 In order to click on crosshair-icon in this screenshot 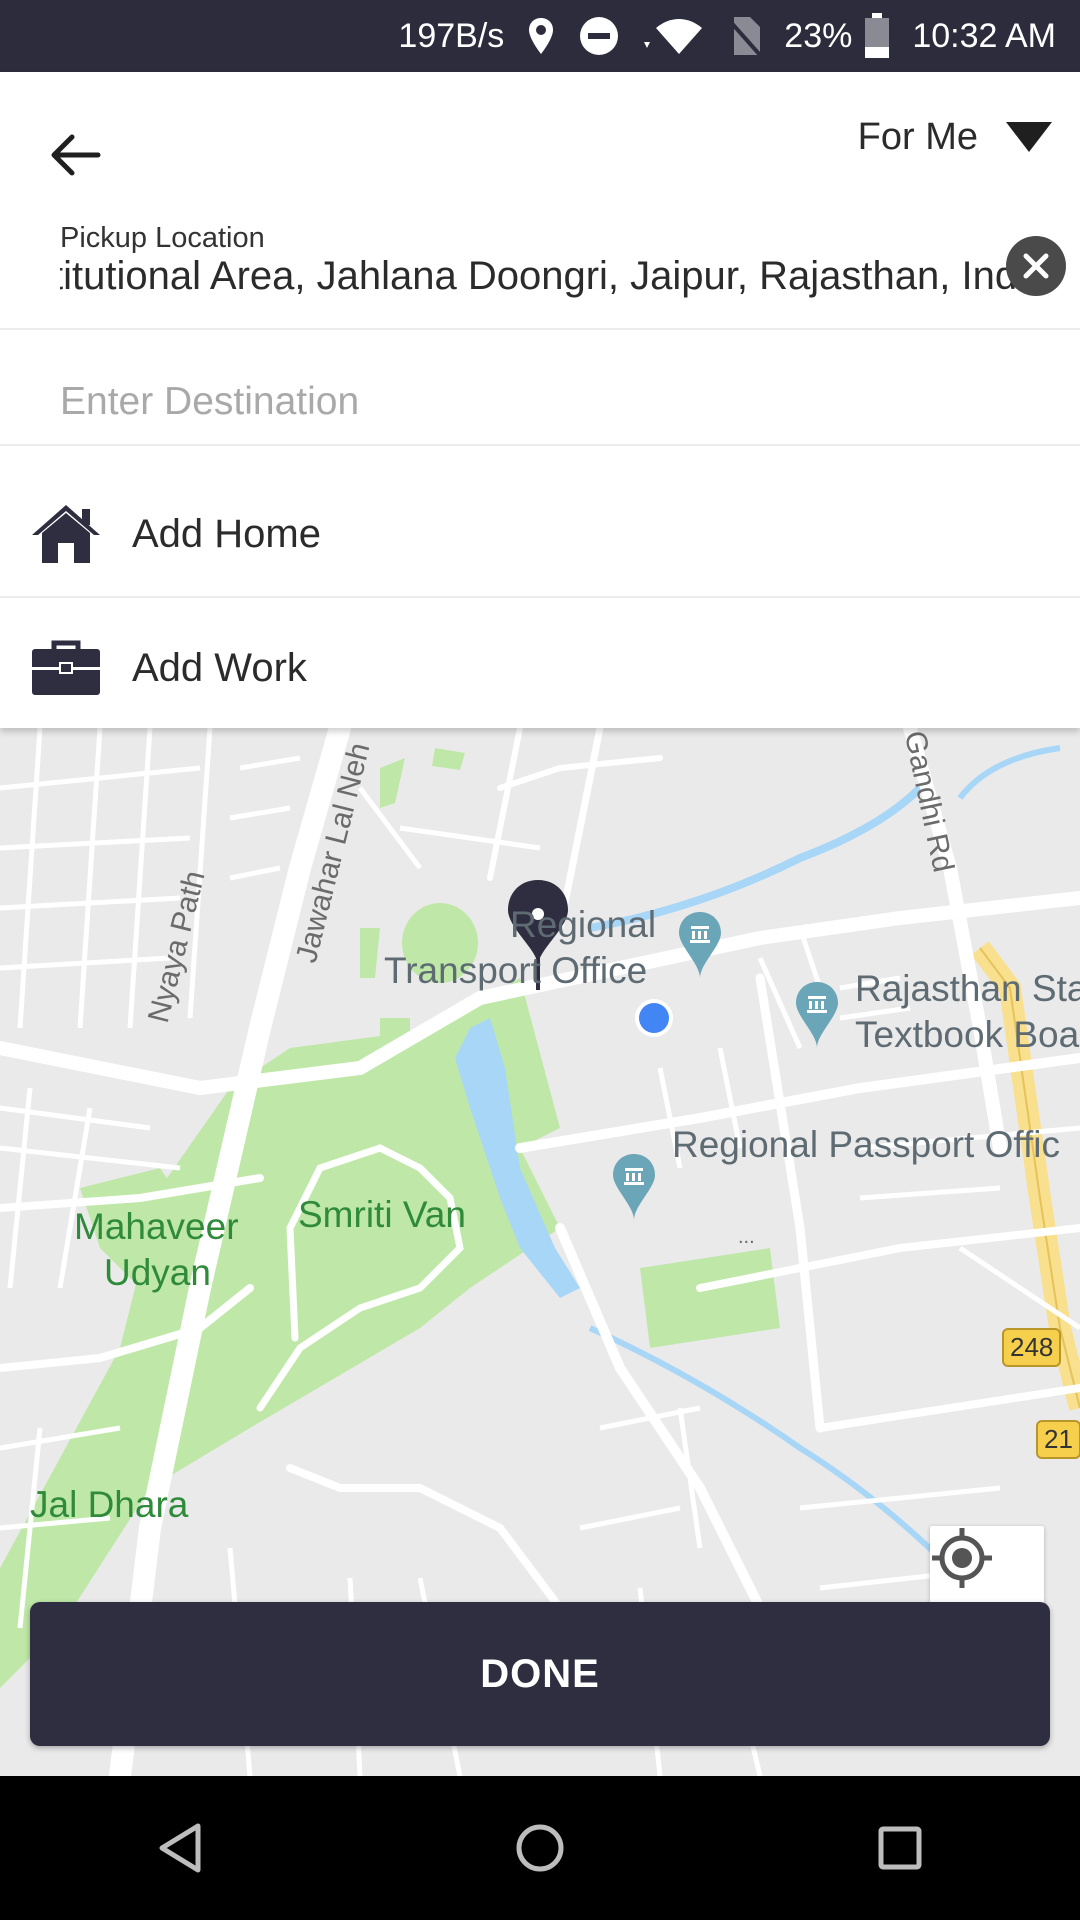, I will do `click(962, 1558)`.